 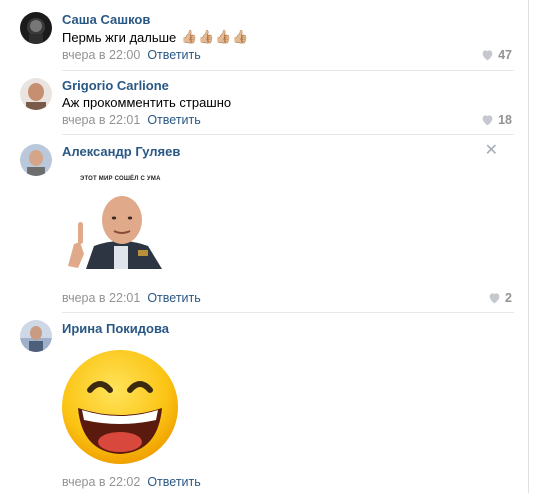 I want to click on like-count: 18, so click(x=505, y=120).